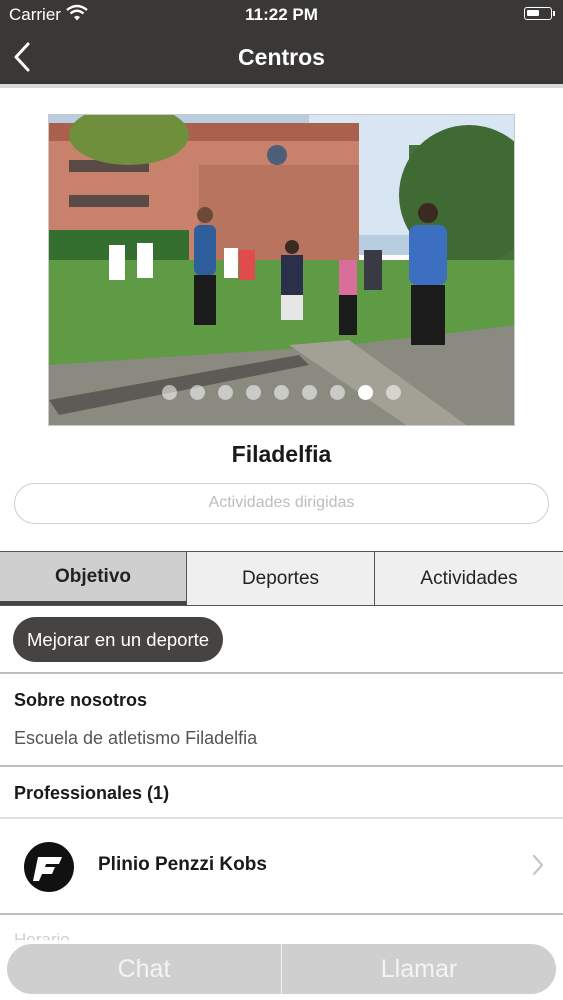  I want to click on clock: 11:22 PM, so click(281, 14).